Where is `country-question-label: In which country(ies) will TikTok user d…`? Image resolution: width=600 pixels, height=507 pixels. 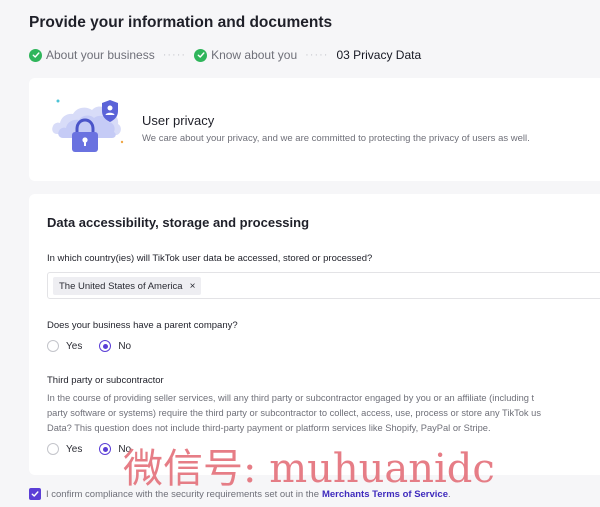 country-question-label: In which country(ies) will TikTok user d… is located at coordinates (210, 258).